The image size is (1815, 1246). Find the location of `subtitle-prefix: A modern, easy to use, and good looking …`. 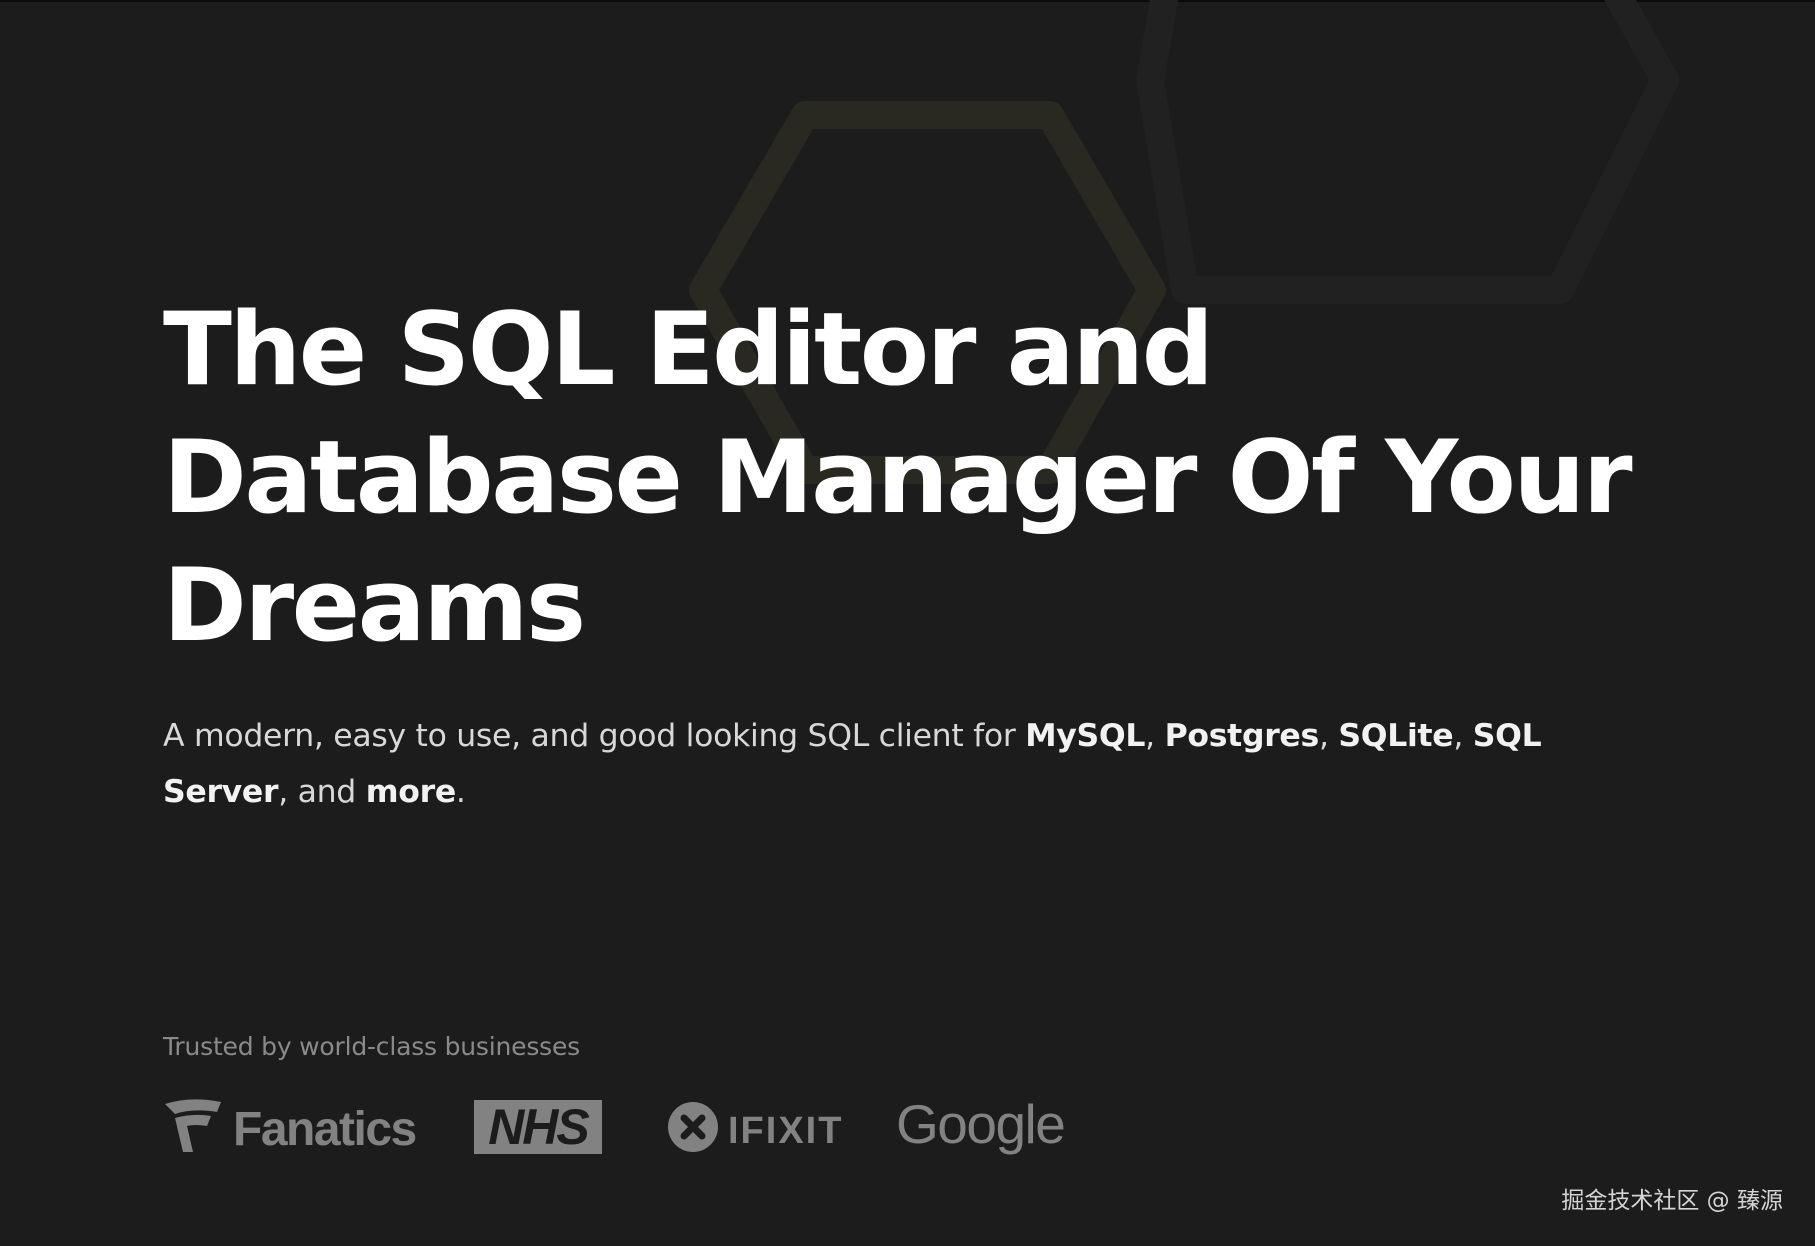

subtitle-prefix: A modern, easy to use, and good looking … is located at coordinates (594, 736).